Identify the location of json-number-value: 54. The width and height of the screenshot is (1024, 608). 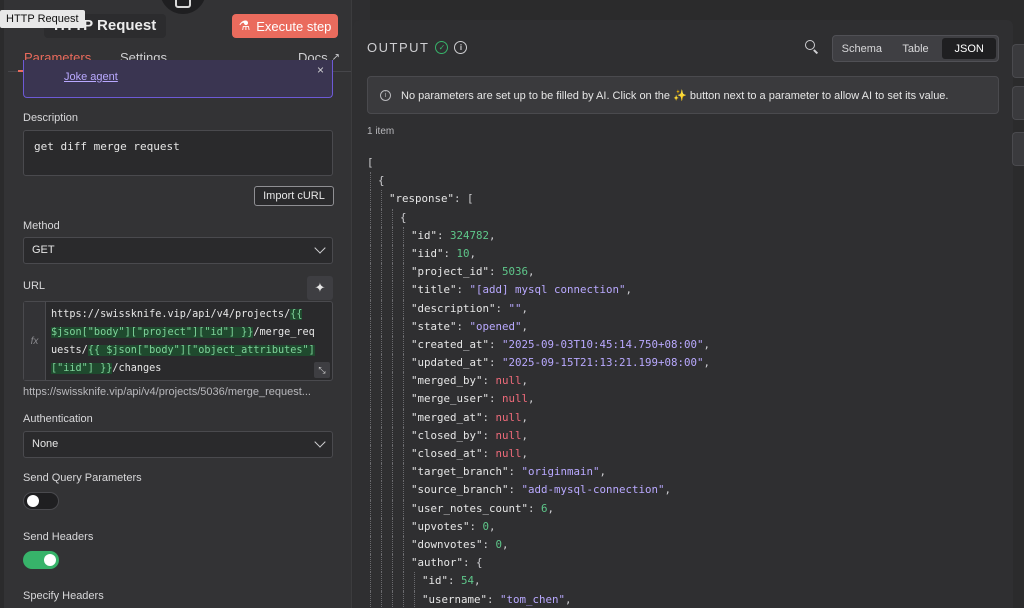
(468, 581).